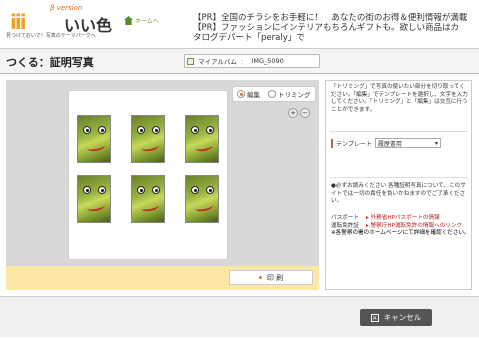 Image resolution: width=479 pixels, height=343 pixels. What do you see at coordinates (162, 278) in the screenshot?
I see `print-bar: 印 刷` at bounding box center [162, 278].